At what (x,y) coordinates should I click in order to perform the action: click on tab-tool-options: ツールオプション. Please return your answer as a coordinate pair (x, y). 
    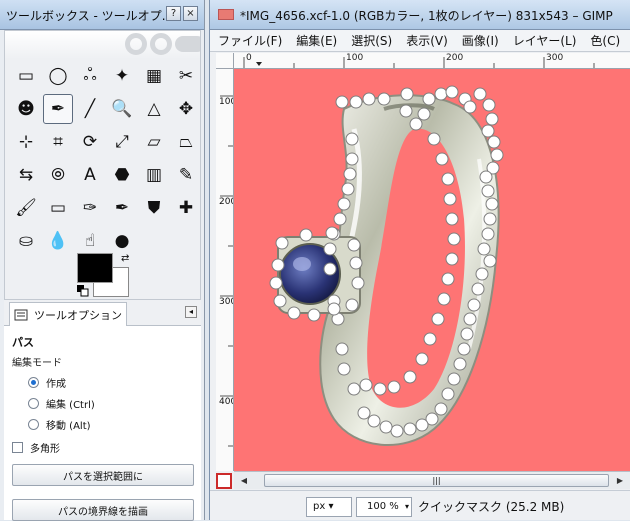
    Looking at the image, I should click on (68, 314).